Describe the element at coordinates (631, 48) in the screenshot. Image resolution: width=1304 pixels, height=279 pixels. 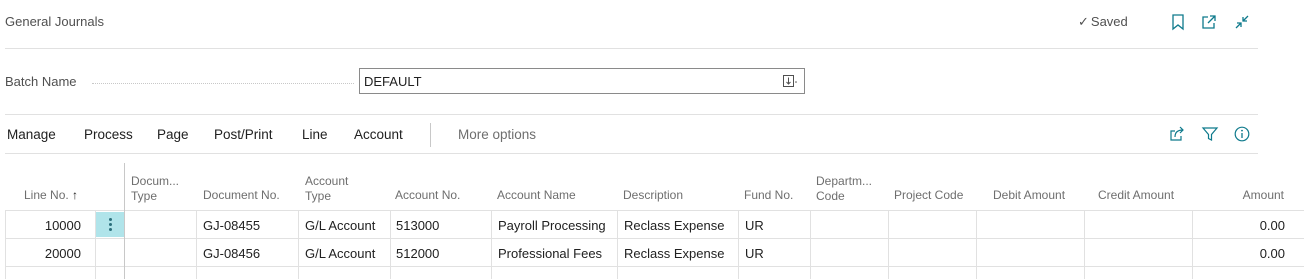
I see `header-divider` at that location.